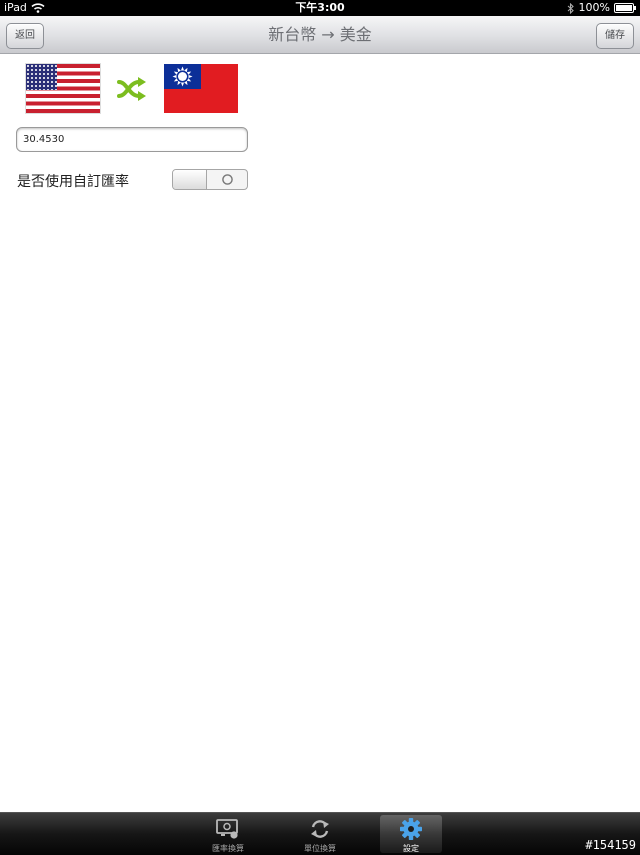  Describe the element at coordinates (625, 8) in the screenshot. I see `battery-icon` at that location.